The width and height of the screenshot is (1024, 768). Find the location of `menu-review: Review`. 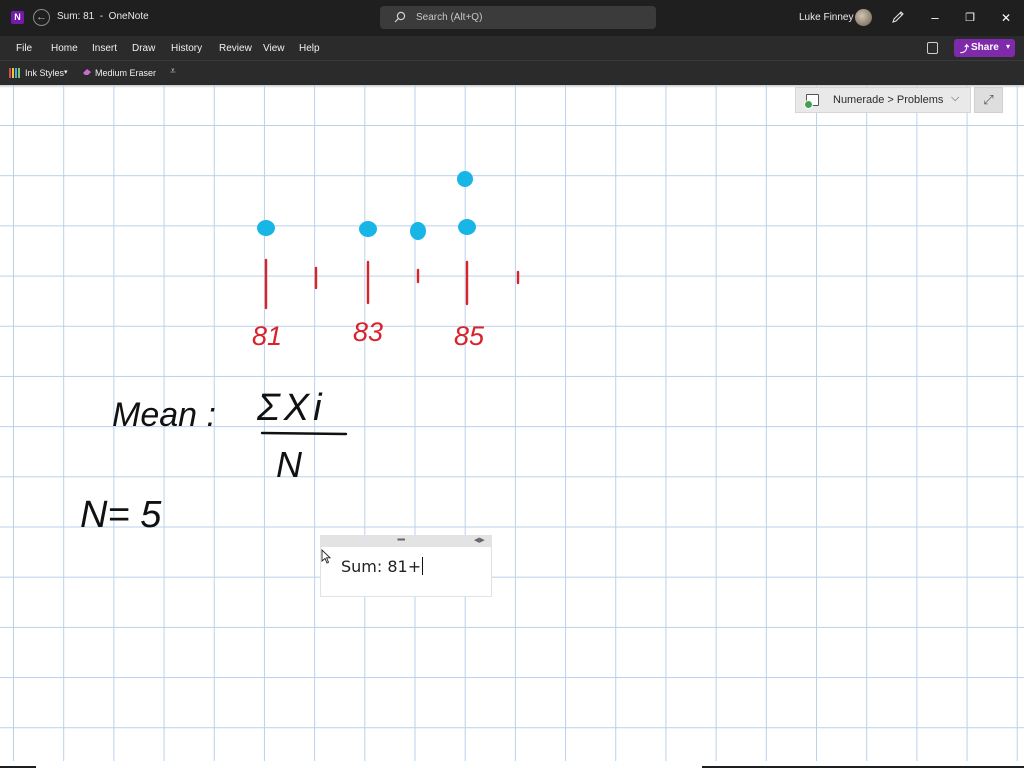

menu-review: Review is located at coordinates (235, 48).